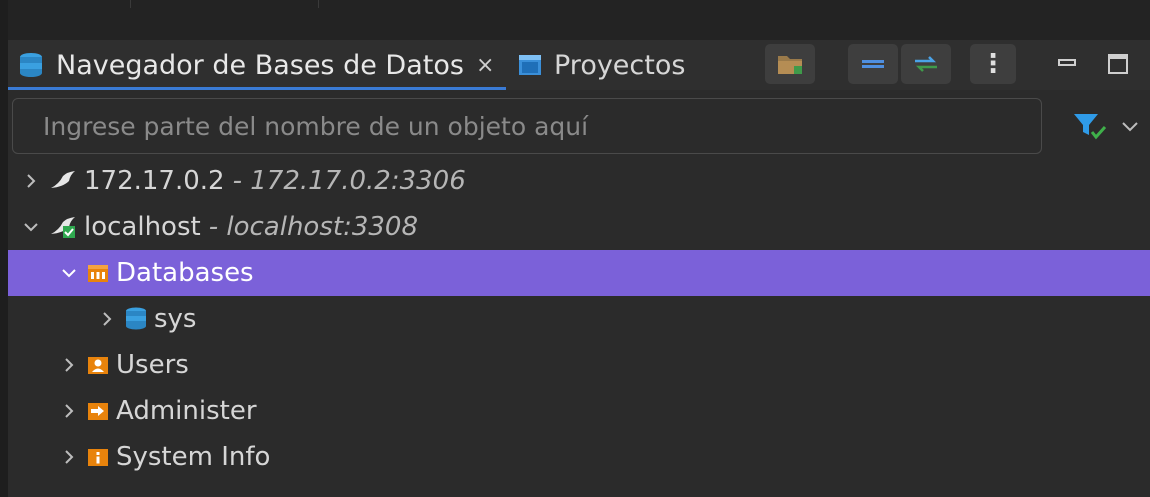 Image resolution: width=1150 pixels, height=497 pixels. Describe the element at coordinates (98, 365) in the screenshot. I see `users-folder-icon` at that location.